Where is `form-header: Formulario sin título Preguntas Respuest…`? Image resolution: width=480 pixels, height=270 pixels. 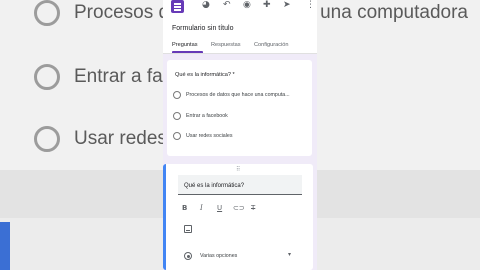 form-header: Formulario sin título Preguntas Respuest… is located at coordinates (240, 35).